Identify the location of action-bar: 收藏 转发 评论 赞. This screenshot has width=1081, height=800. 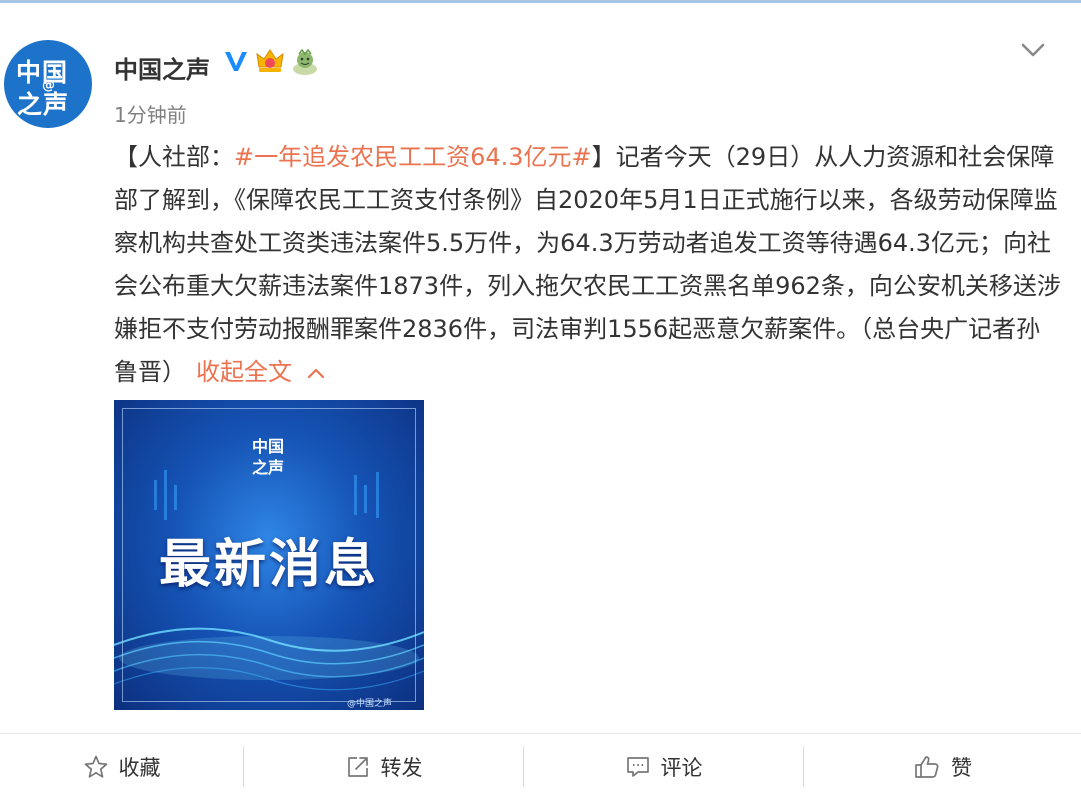
(540, 767).